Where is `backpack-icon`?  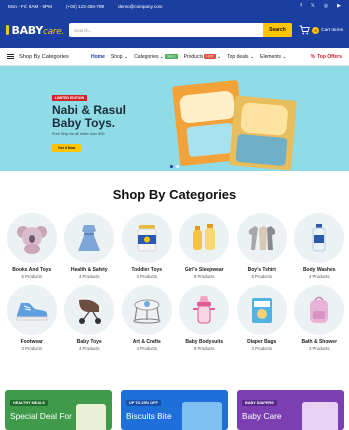 backpack-icon is located at coordinates (319, 309).